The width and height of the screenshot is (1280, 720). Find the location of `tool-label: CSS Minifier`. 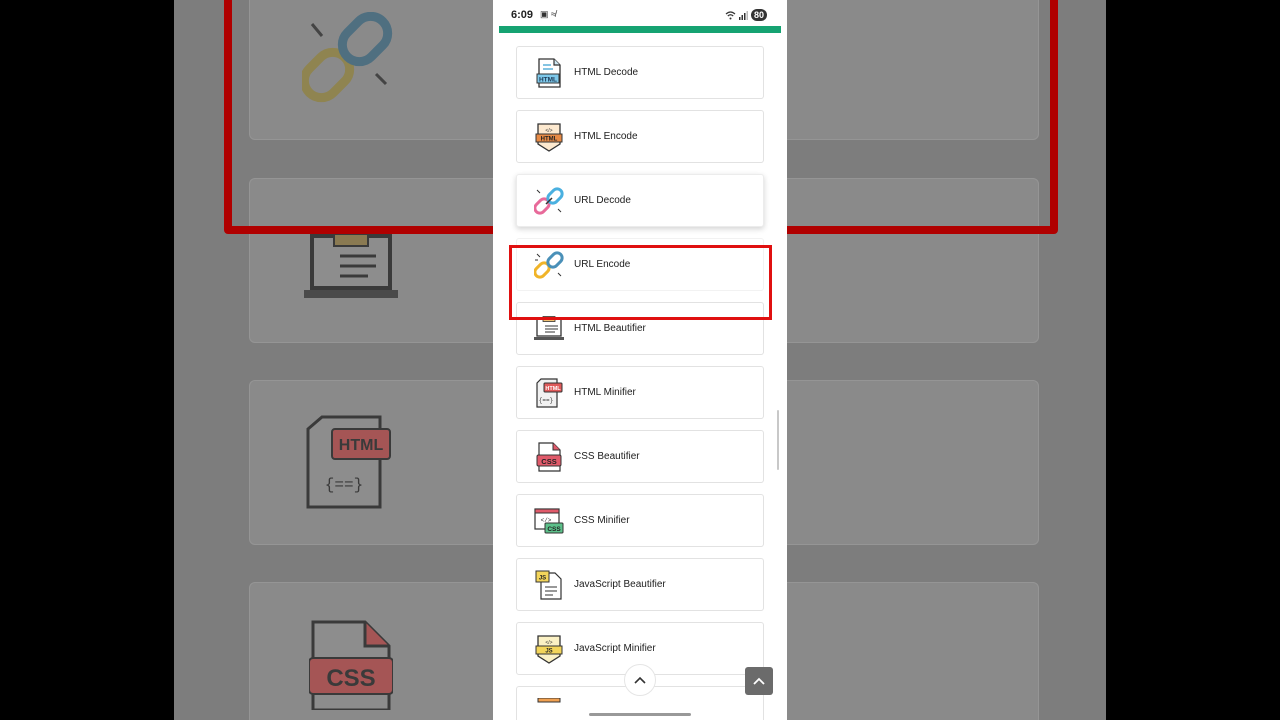

tool-label: CSS Minifier is located at coordinates (602, 520).